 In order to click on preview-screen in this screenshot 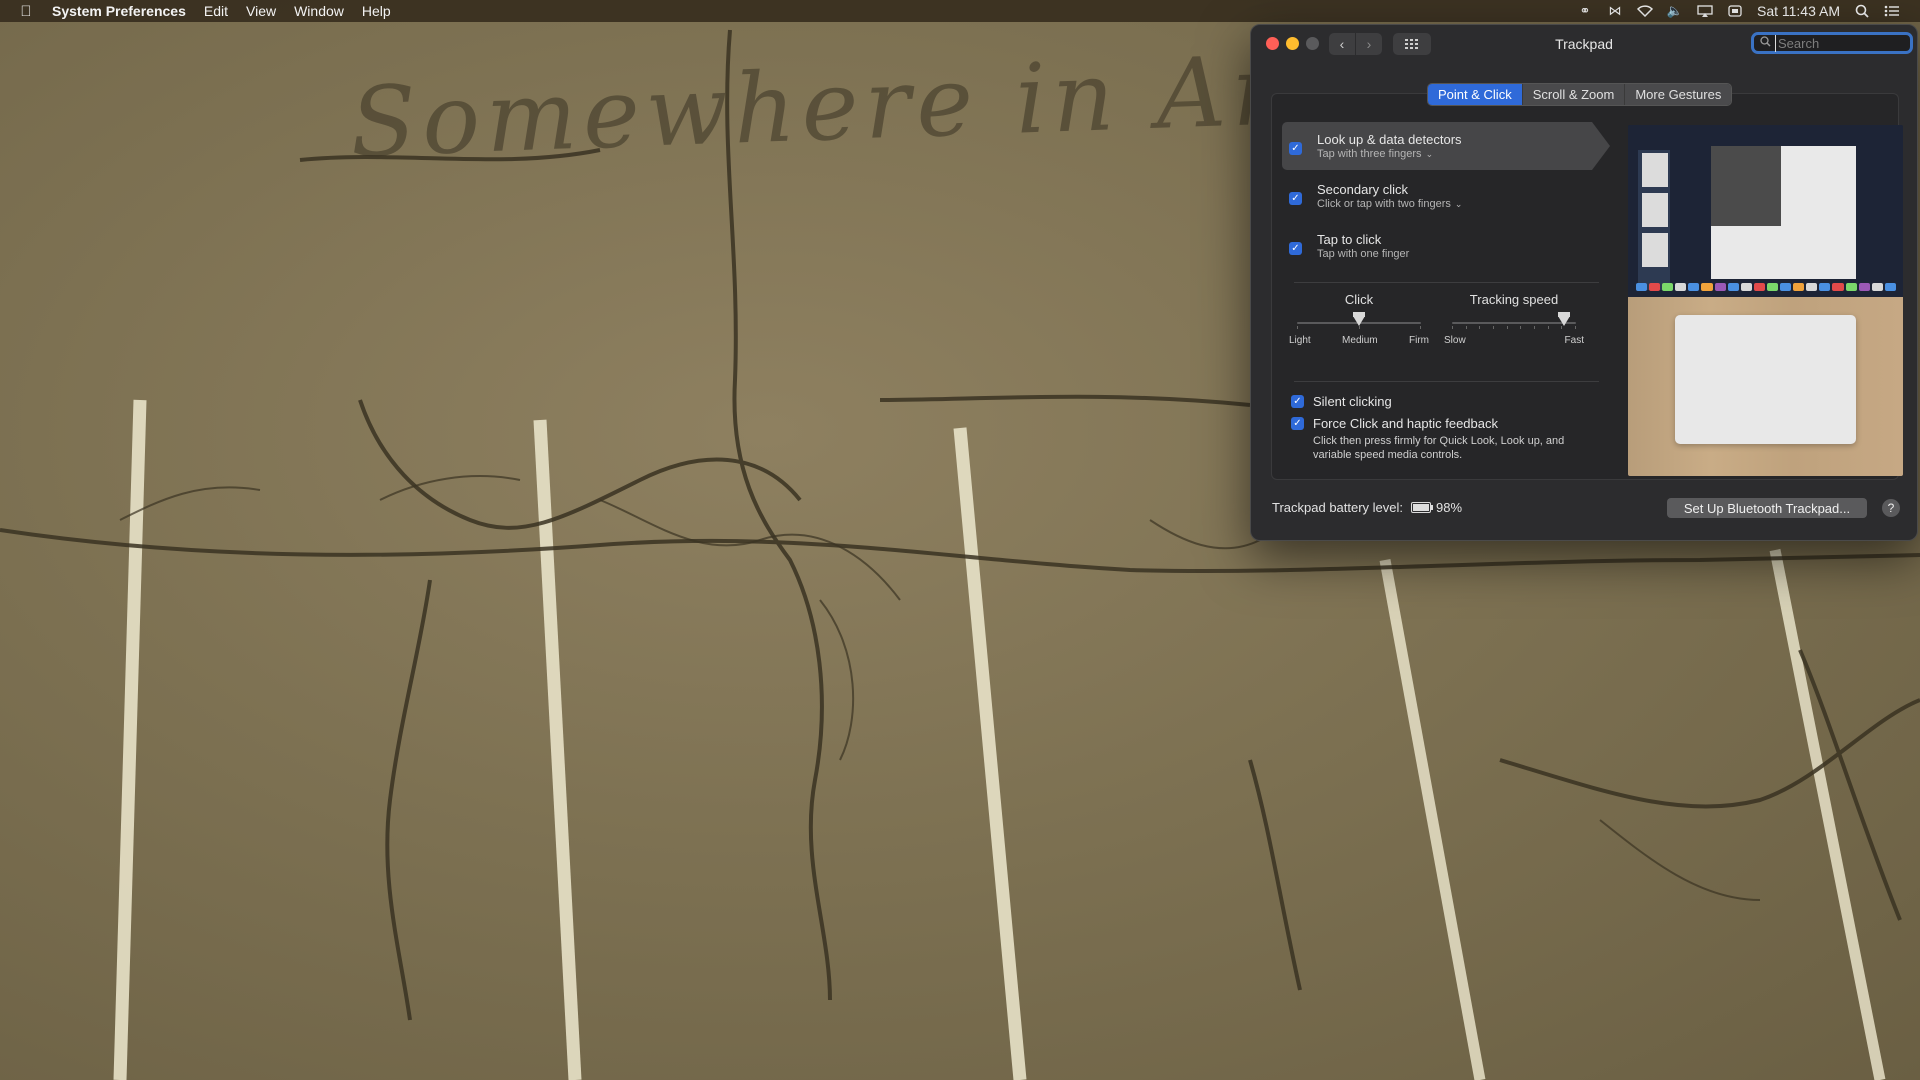, I will do `click(1765, 211)`.